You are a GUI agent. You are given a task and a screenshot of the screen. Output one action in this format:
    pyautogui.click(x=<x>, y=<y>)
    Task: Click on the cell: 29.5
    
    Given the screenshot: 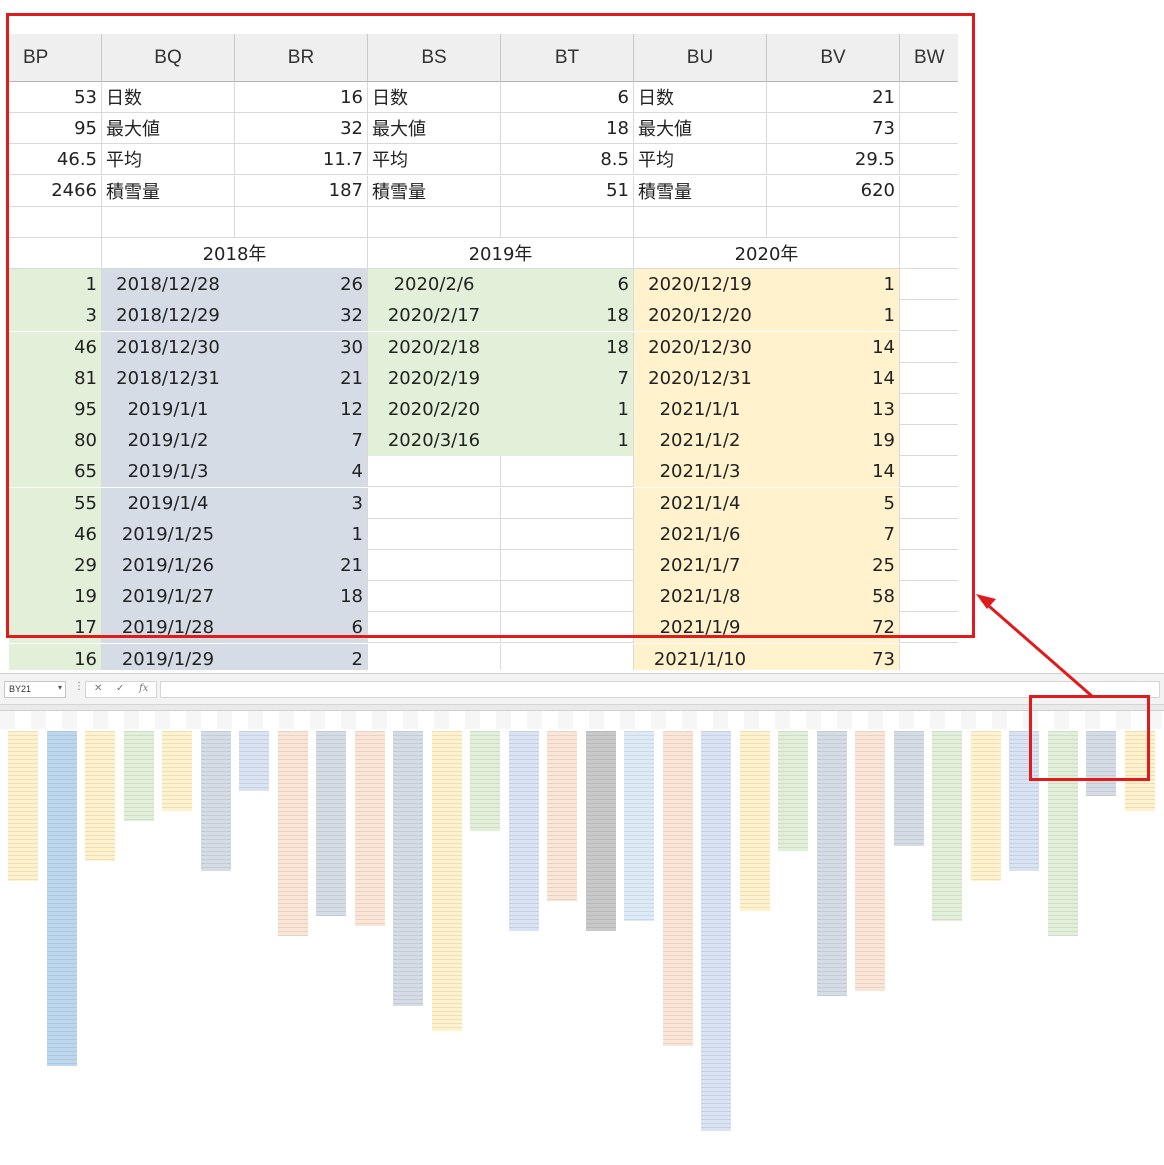 What is the action you would take?
    pyautogui.click(x=833, y=160)
    